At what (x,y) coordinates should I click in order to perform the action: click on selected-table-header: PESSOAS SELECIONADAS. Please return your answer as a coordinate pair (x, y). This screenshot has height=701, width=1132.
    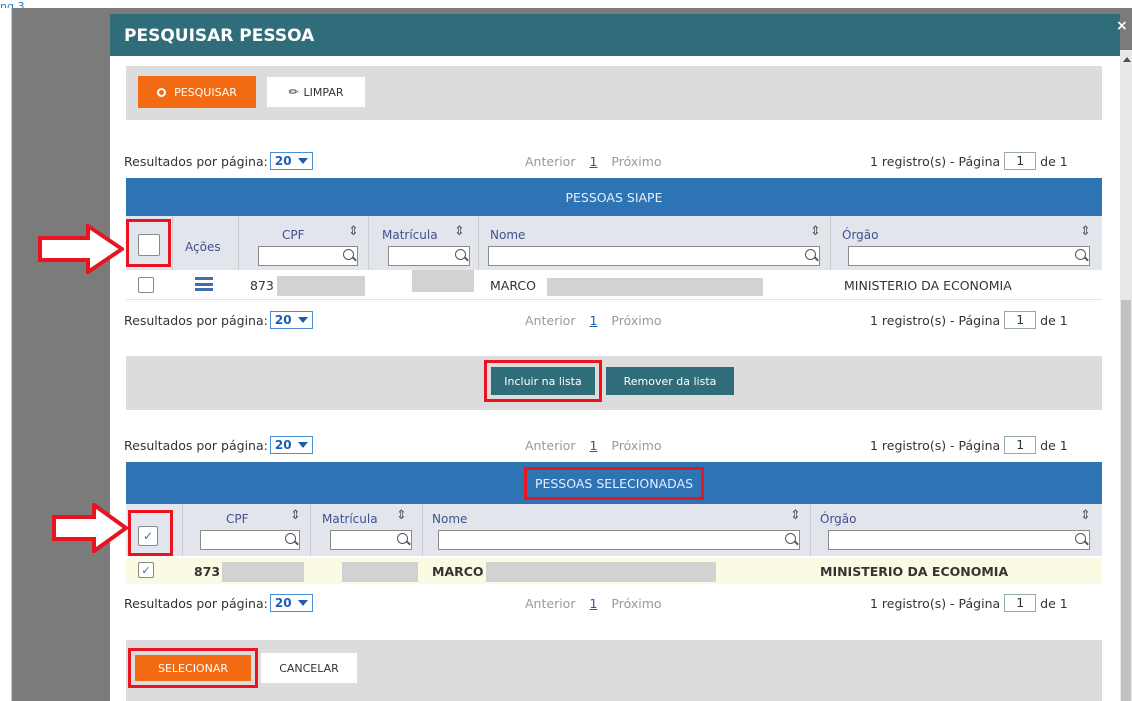
    Looking at the image, I should click on (614, 483).